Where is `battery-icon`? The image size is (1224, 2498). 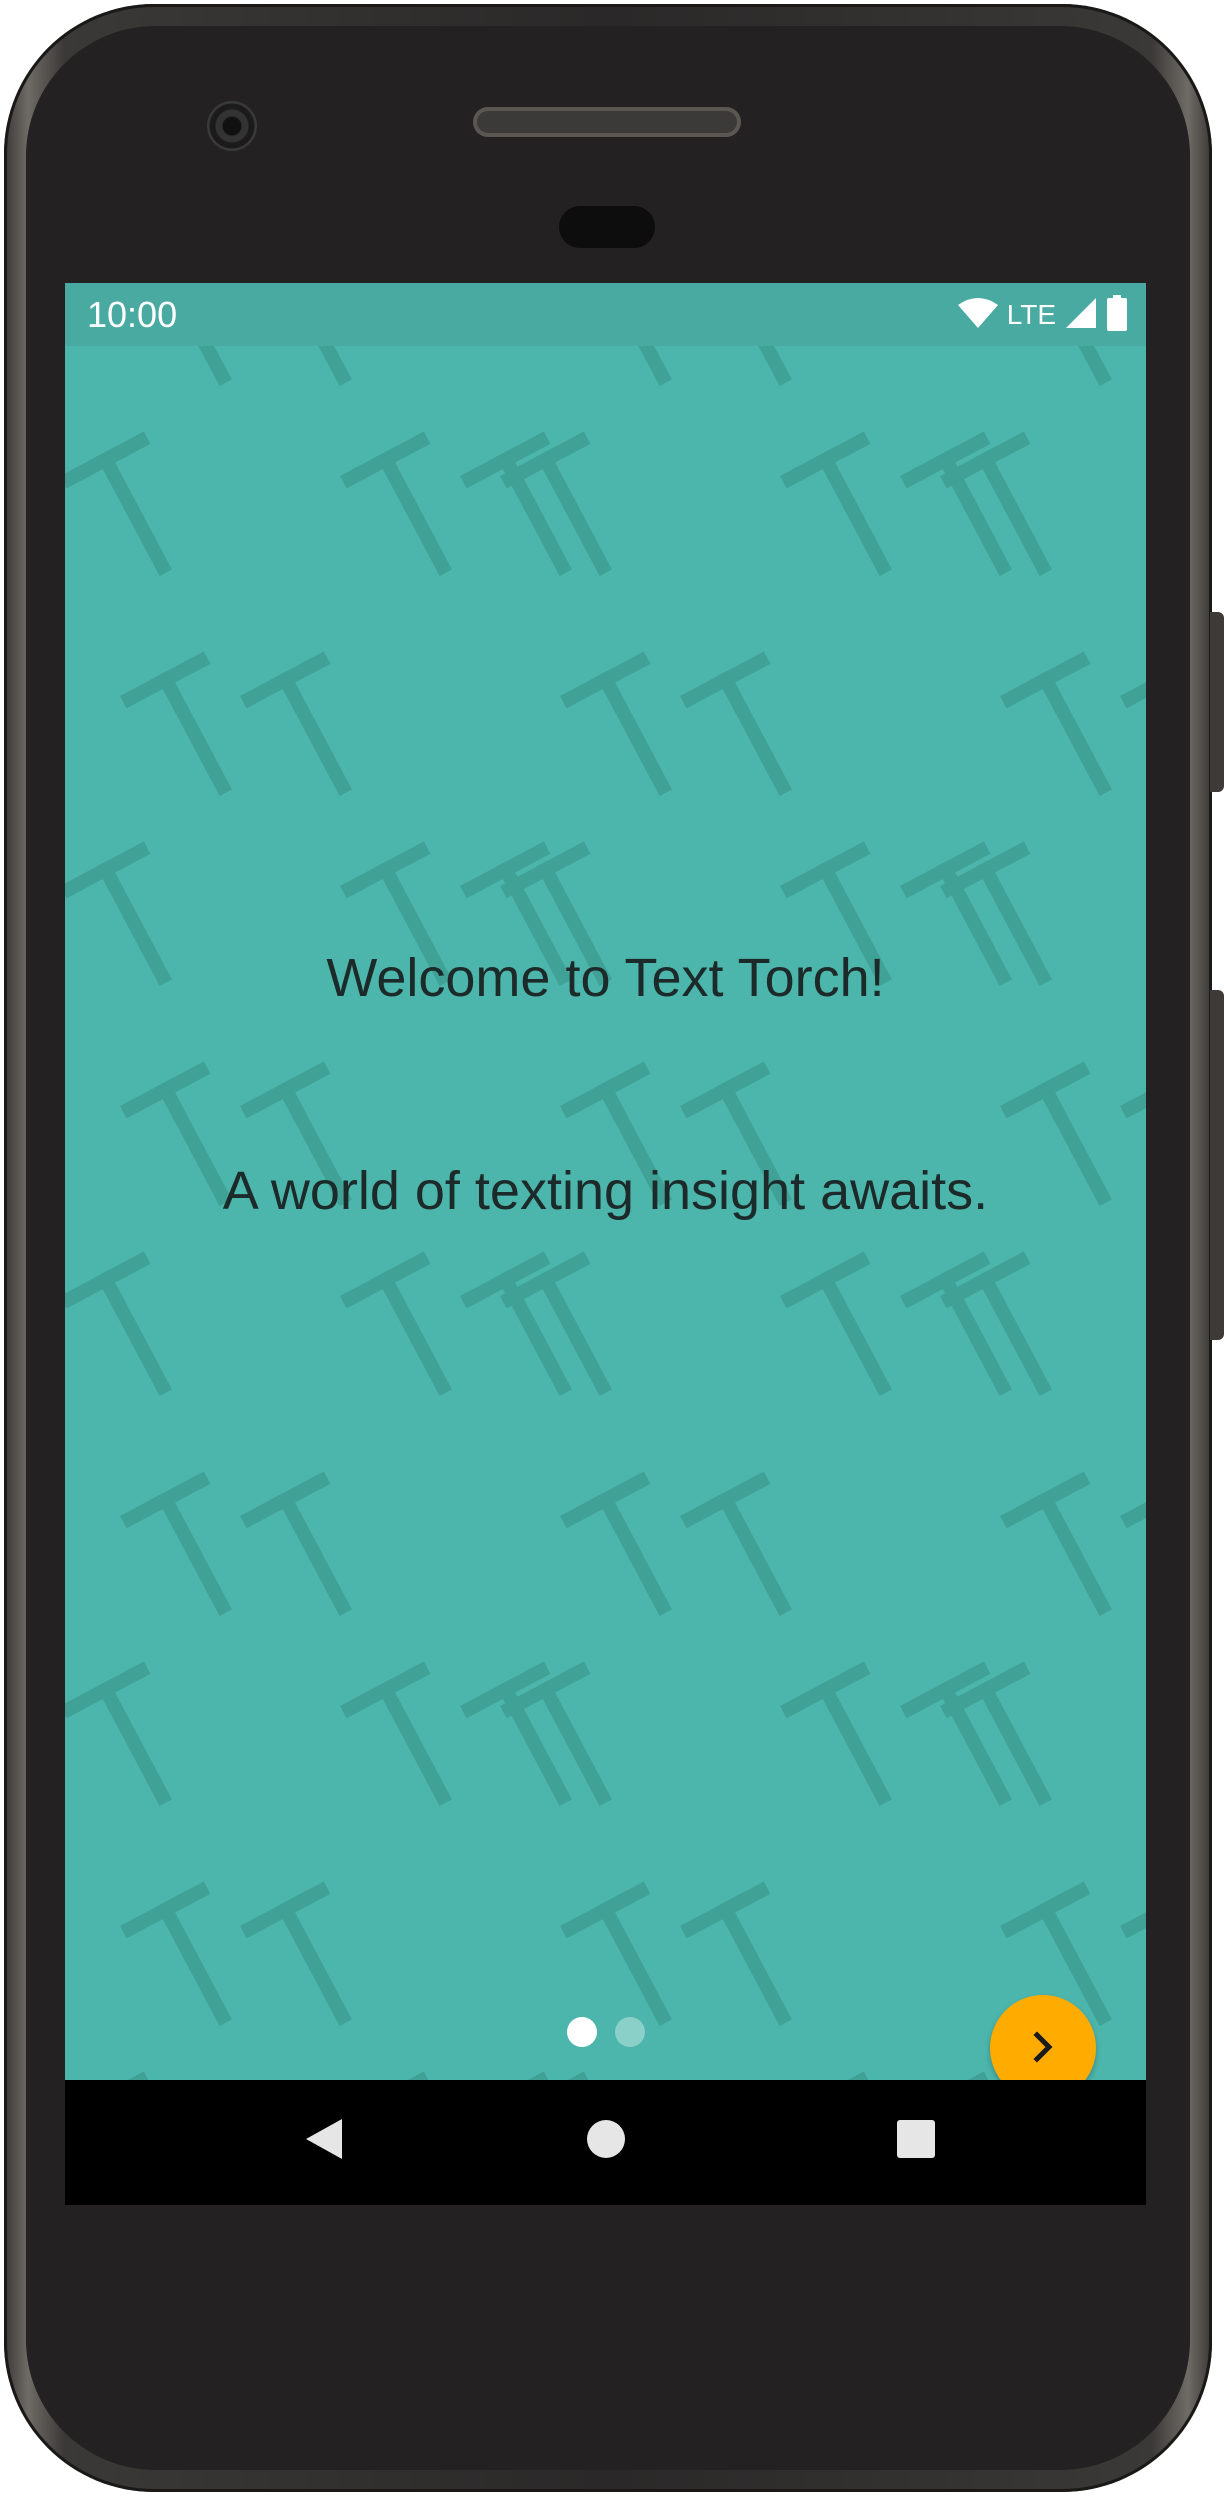 battery-icon is located at coordinates (1117, 315).